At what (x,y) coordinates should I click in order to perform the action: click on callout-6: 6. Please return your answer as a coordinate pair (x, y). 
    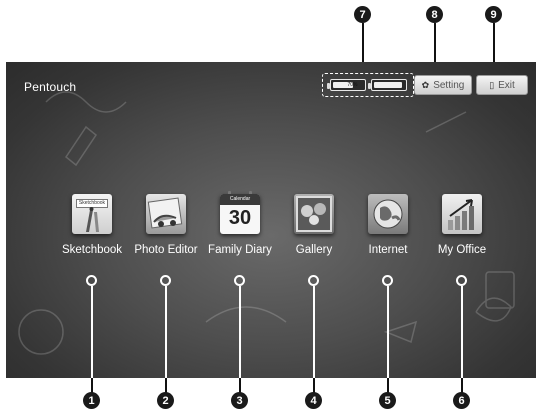
    Looking at the image, I should click on (461, 400).